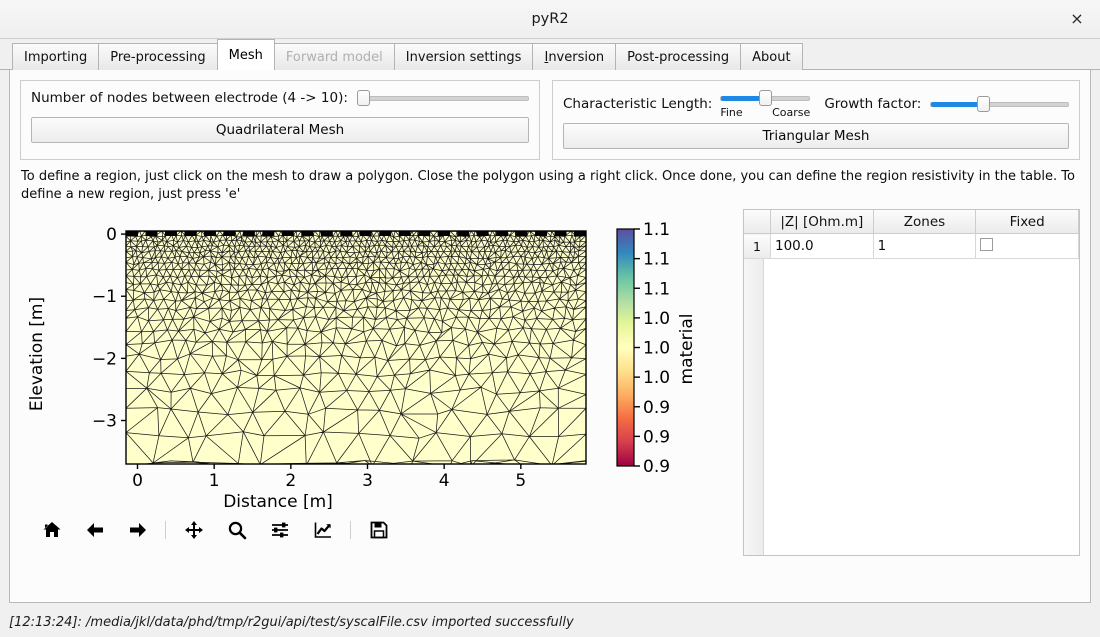 This screenshot has height=637, width=1100. Describe the element at coordinates (757, 222) in the screenshot. I see `table-corner-header` at that location.